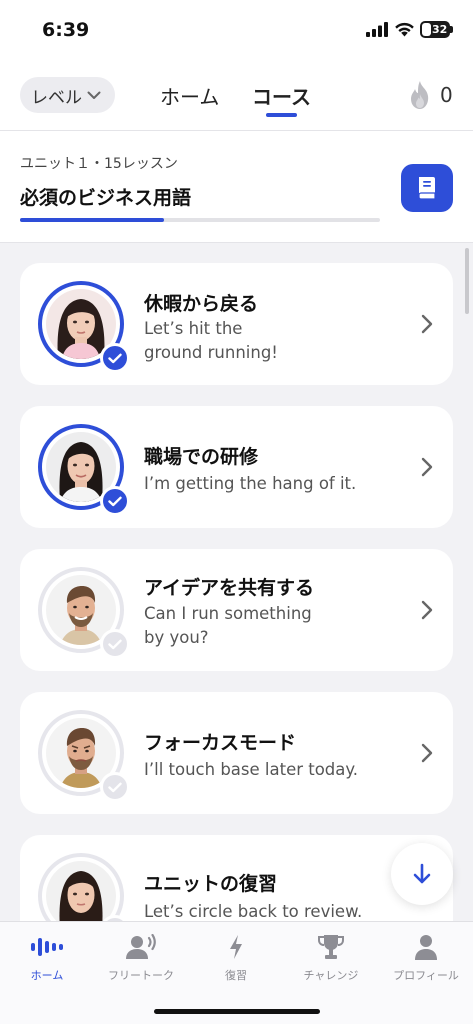  Describe the element at coordinates (426, 975) in the screenshot. I see `nav-profile-label: プロフィール` at that location.